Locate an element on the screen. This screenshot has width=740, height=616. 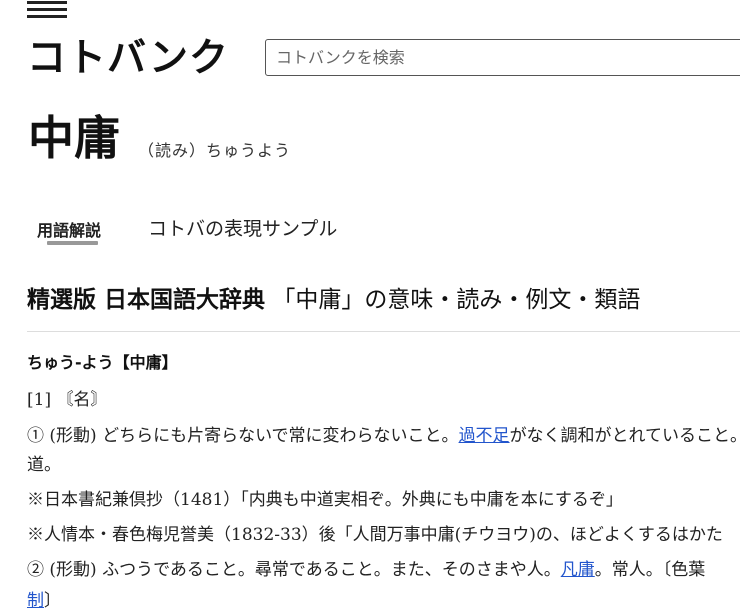
link-bonyou: 凡庸 is located at coordinates (578, 570).